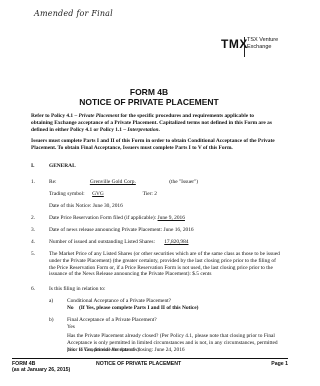 This screenshot has width=320, height=386. I want to click on form-name-title: NOTICE OF PRIVATE PLACEMENT, so click(149, 102).